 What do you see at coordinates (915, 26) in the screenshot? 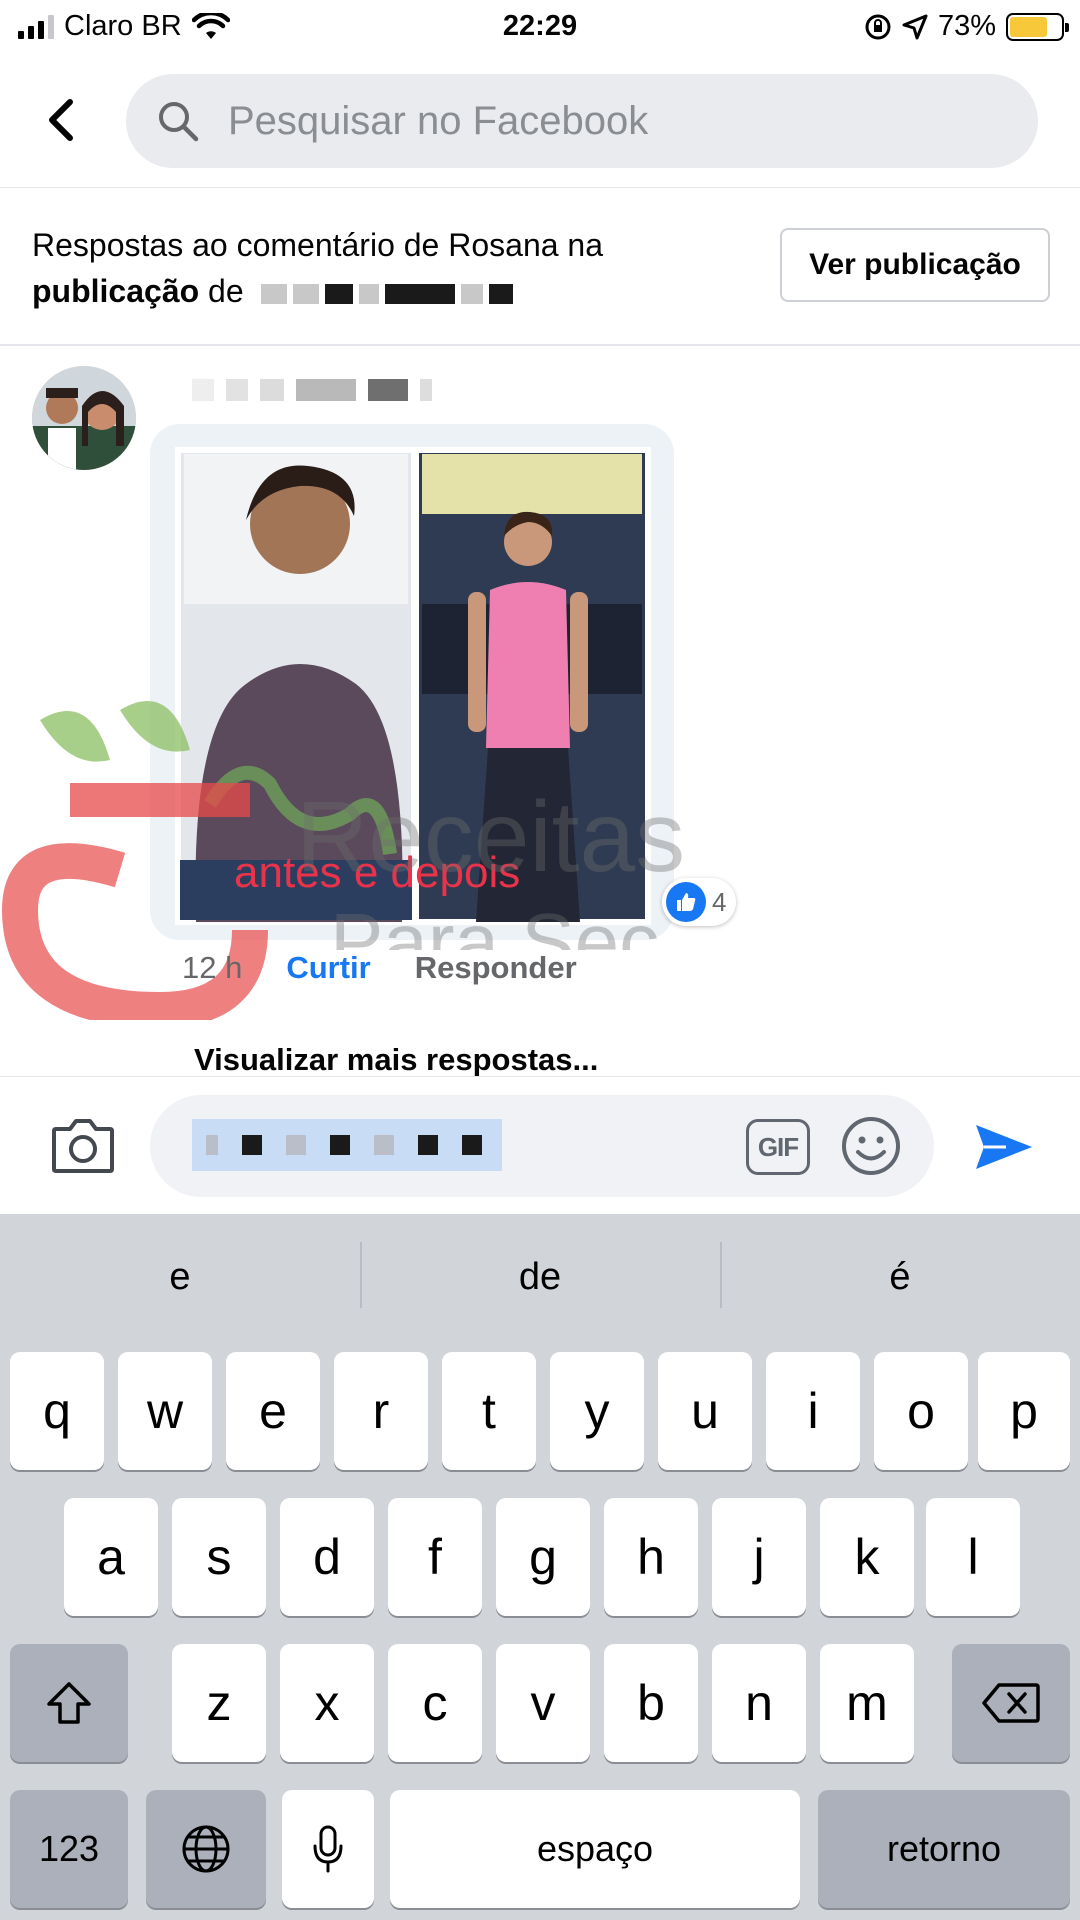
I see `location-icon` at bounding box center [915, 26].